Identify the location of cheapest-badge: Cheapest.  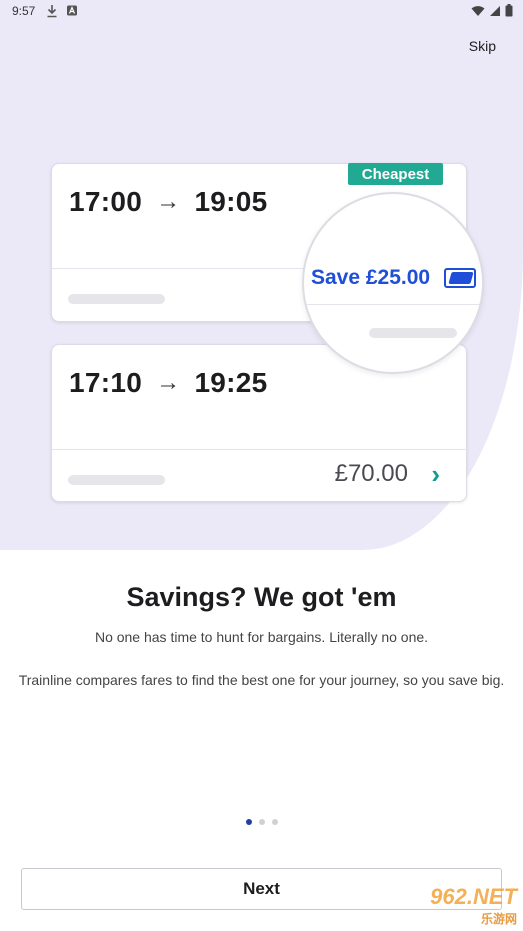
(395, 174).